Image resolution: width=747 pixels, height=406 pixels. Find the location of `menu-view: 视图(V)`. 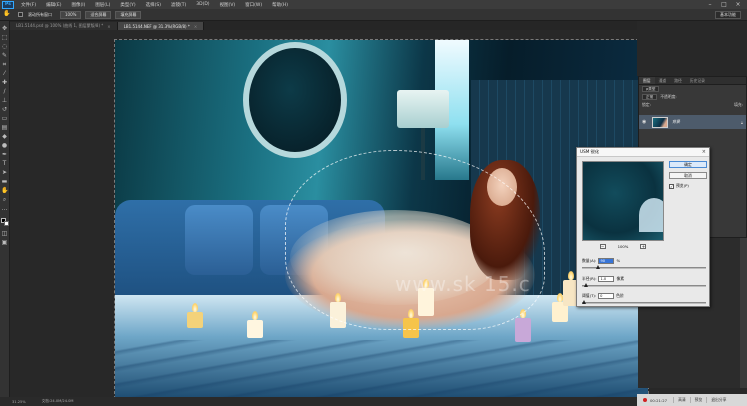

menu-view: 视图(V) is located at coordinates (228, 5).